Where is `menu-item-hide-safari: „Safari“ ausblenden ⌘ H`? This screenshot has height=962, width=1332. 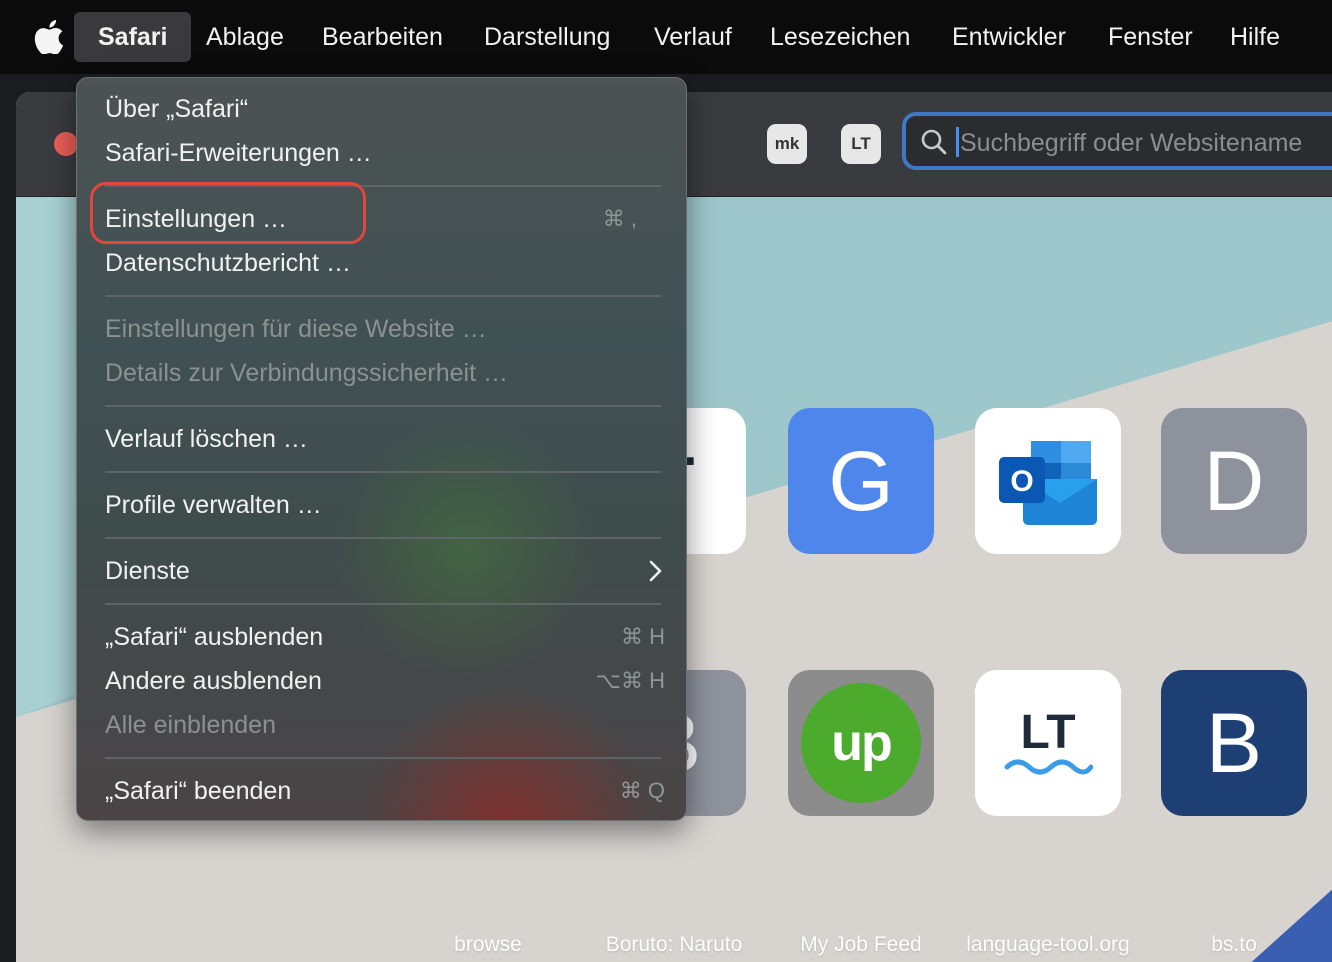 menu-item-hide-safari: „Safari“ ausblenden ⌘ H is located at coordinates (385, 637).